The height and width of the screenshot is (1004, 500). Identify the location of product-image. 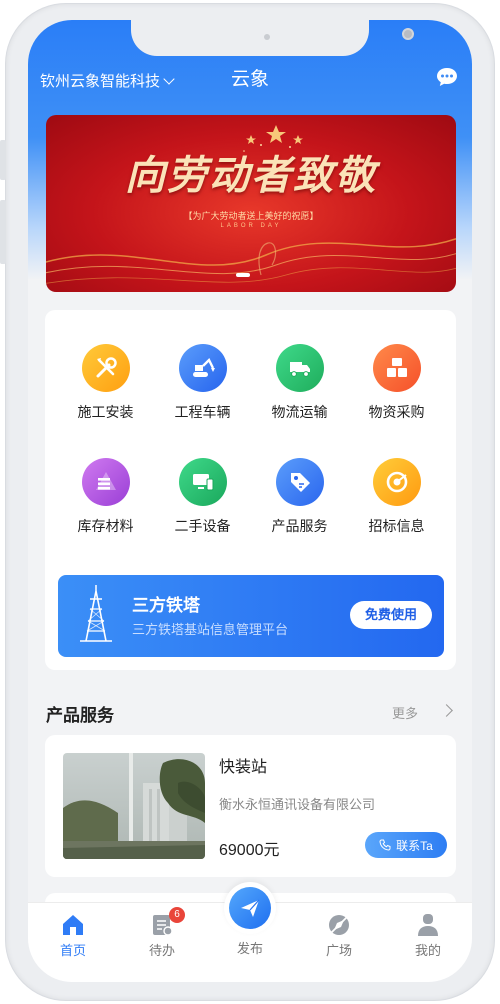
(134, 806).